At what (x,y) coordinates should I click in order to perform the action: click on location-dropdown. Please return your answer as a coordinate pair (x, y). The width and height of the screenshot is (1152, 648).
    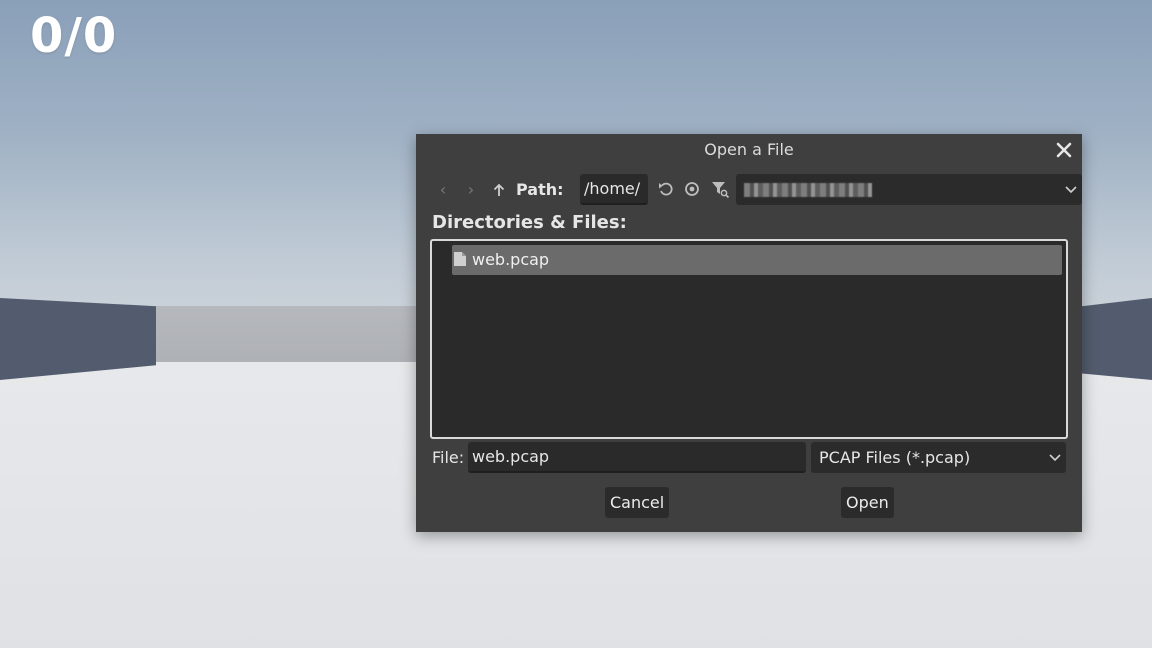
    Looking at the image, I should click on (909, 189).